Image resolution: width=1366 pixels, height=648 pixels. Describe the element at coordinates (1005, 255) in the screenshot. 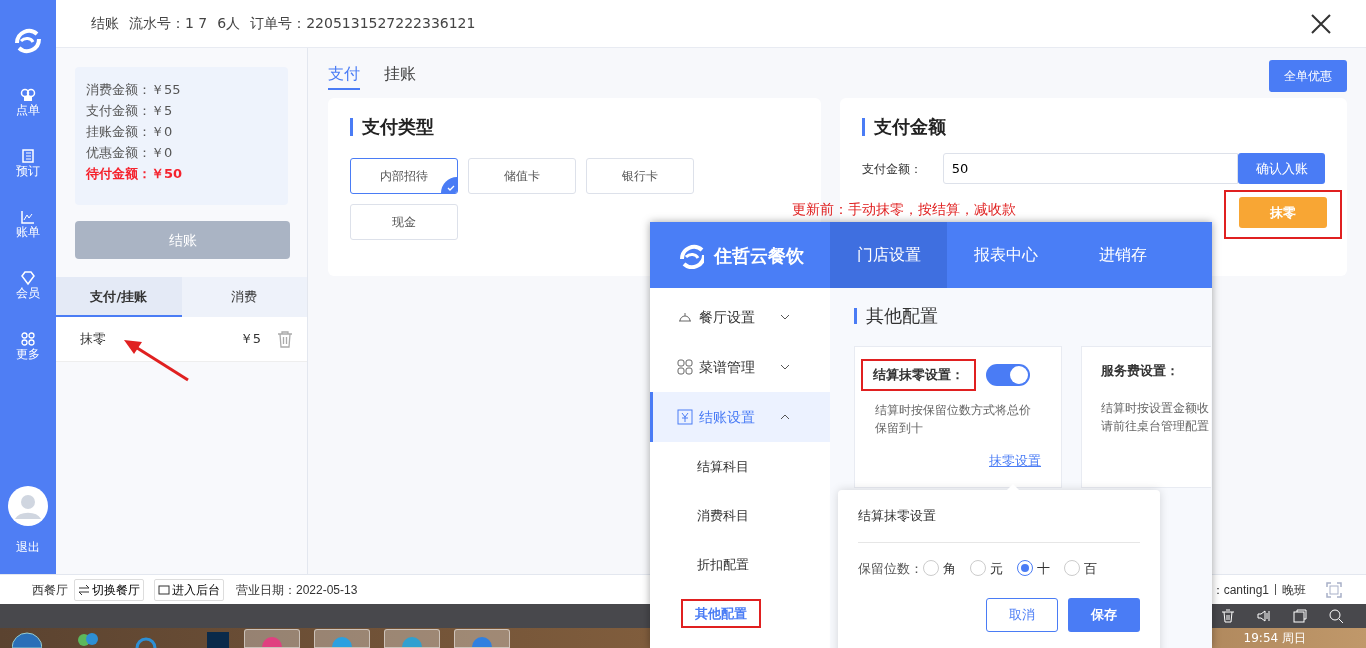

I see `nav-tab: 报表中心` at that location.